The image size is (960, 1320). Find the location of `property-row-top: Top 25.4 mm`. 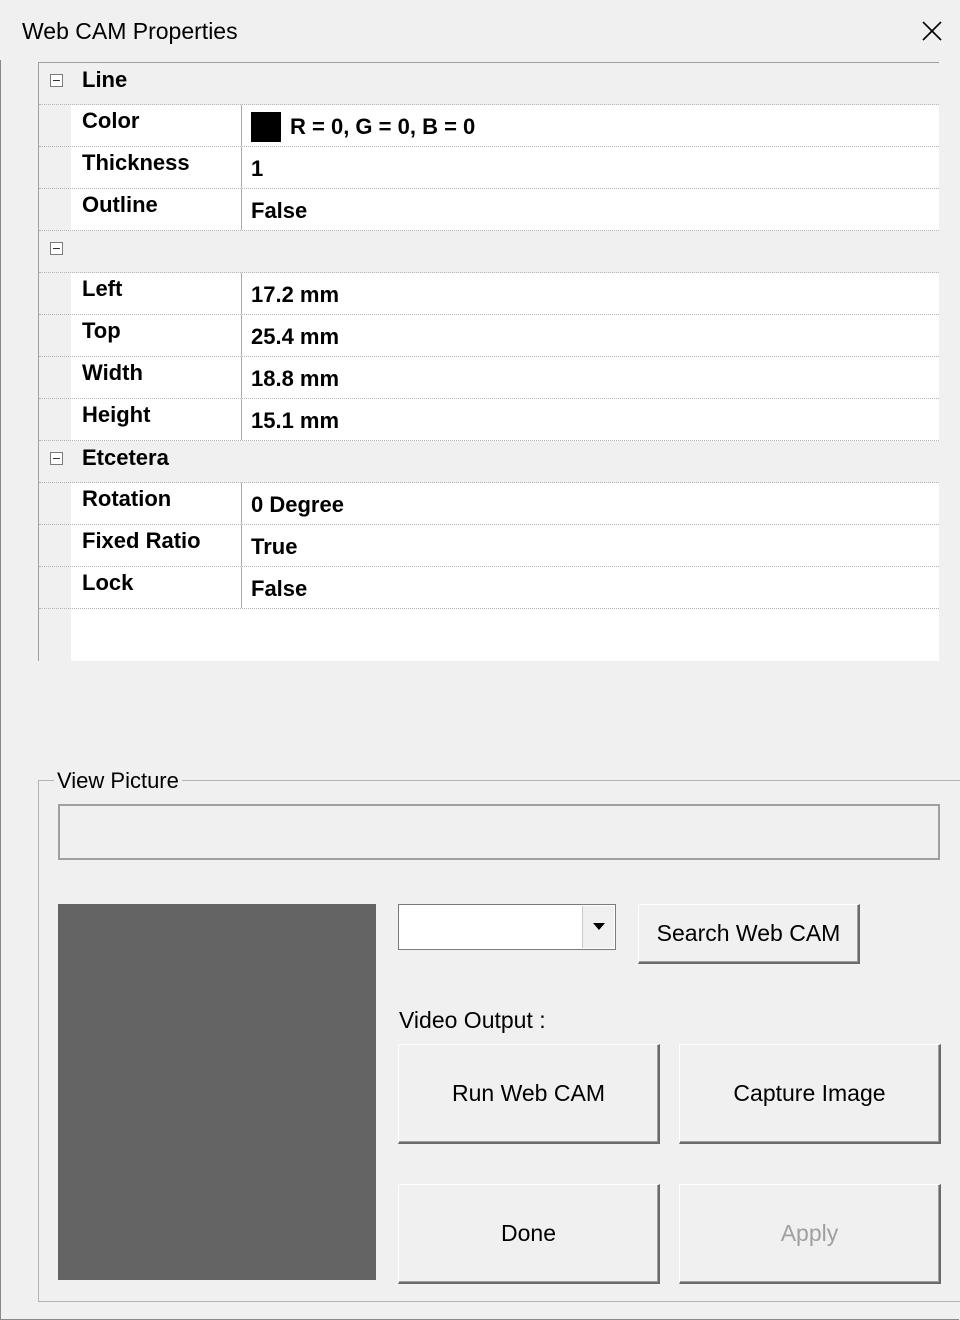

property-row-top: Top 25.4 mm is located at coordinates (489, 336).